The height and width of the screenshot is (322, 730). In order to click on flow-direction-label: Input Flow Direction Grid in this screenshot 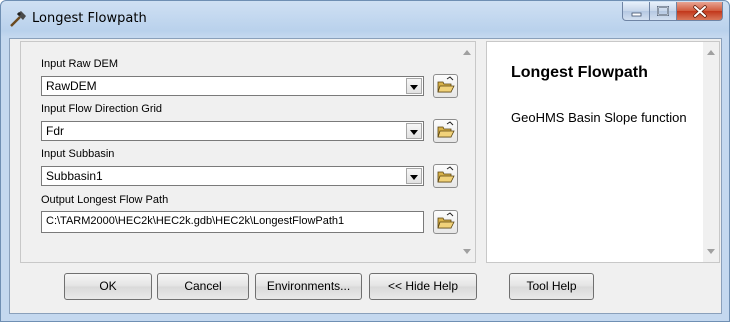, I will do `click(102, 109)`.